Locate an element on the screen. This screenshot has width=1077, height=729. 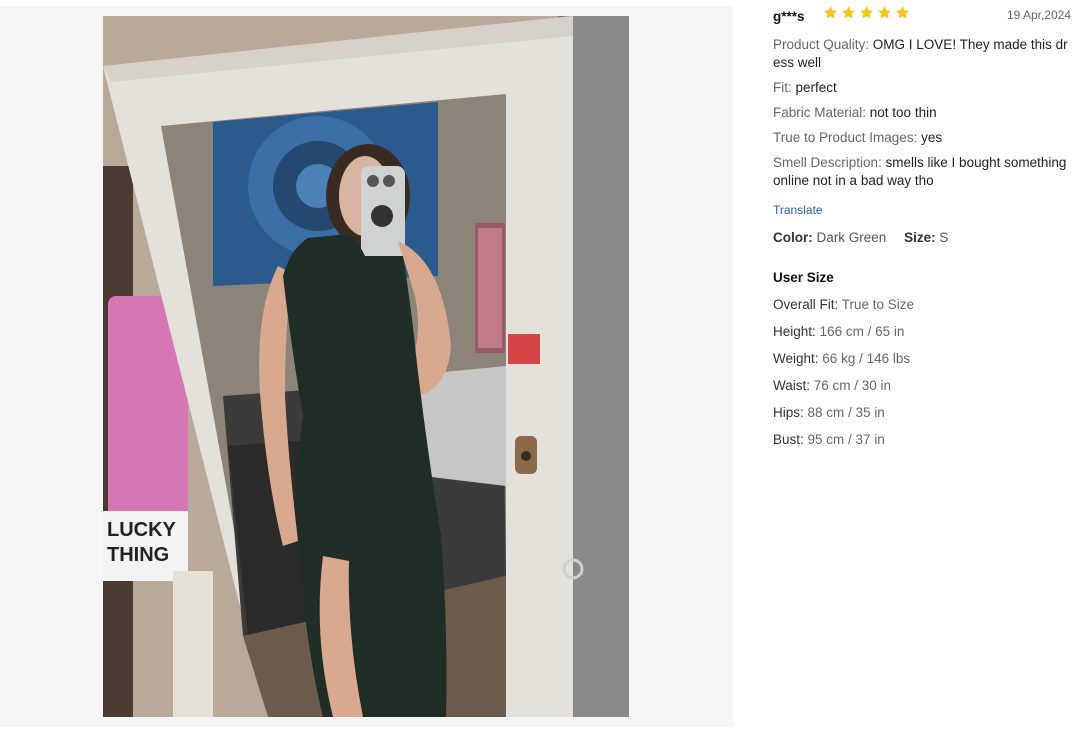
user-size-hips: Hips: 88 cm / 35 in is located at coordinates (924, 417).